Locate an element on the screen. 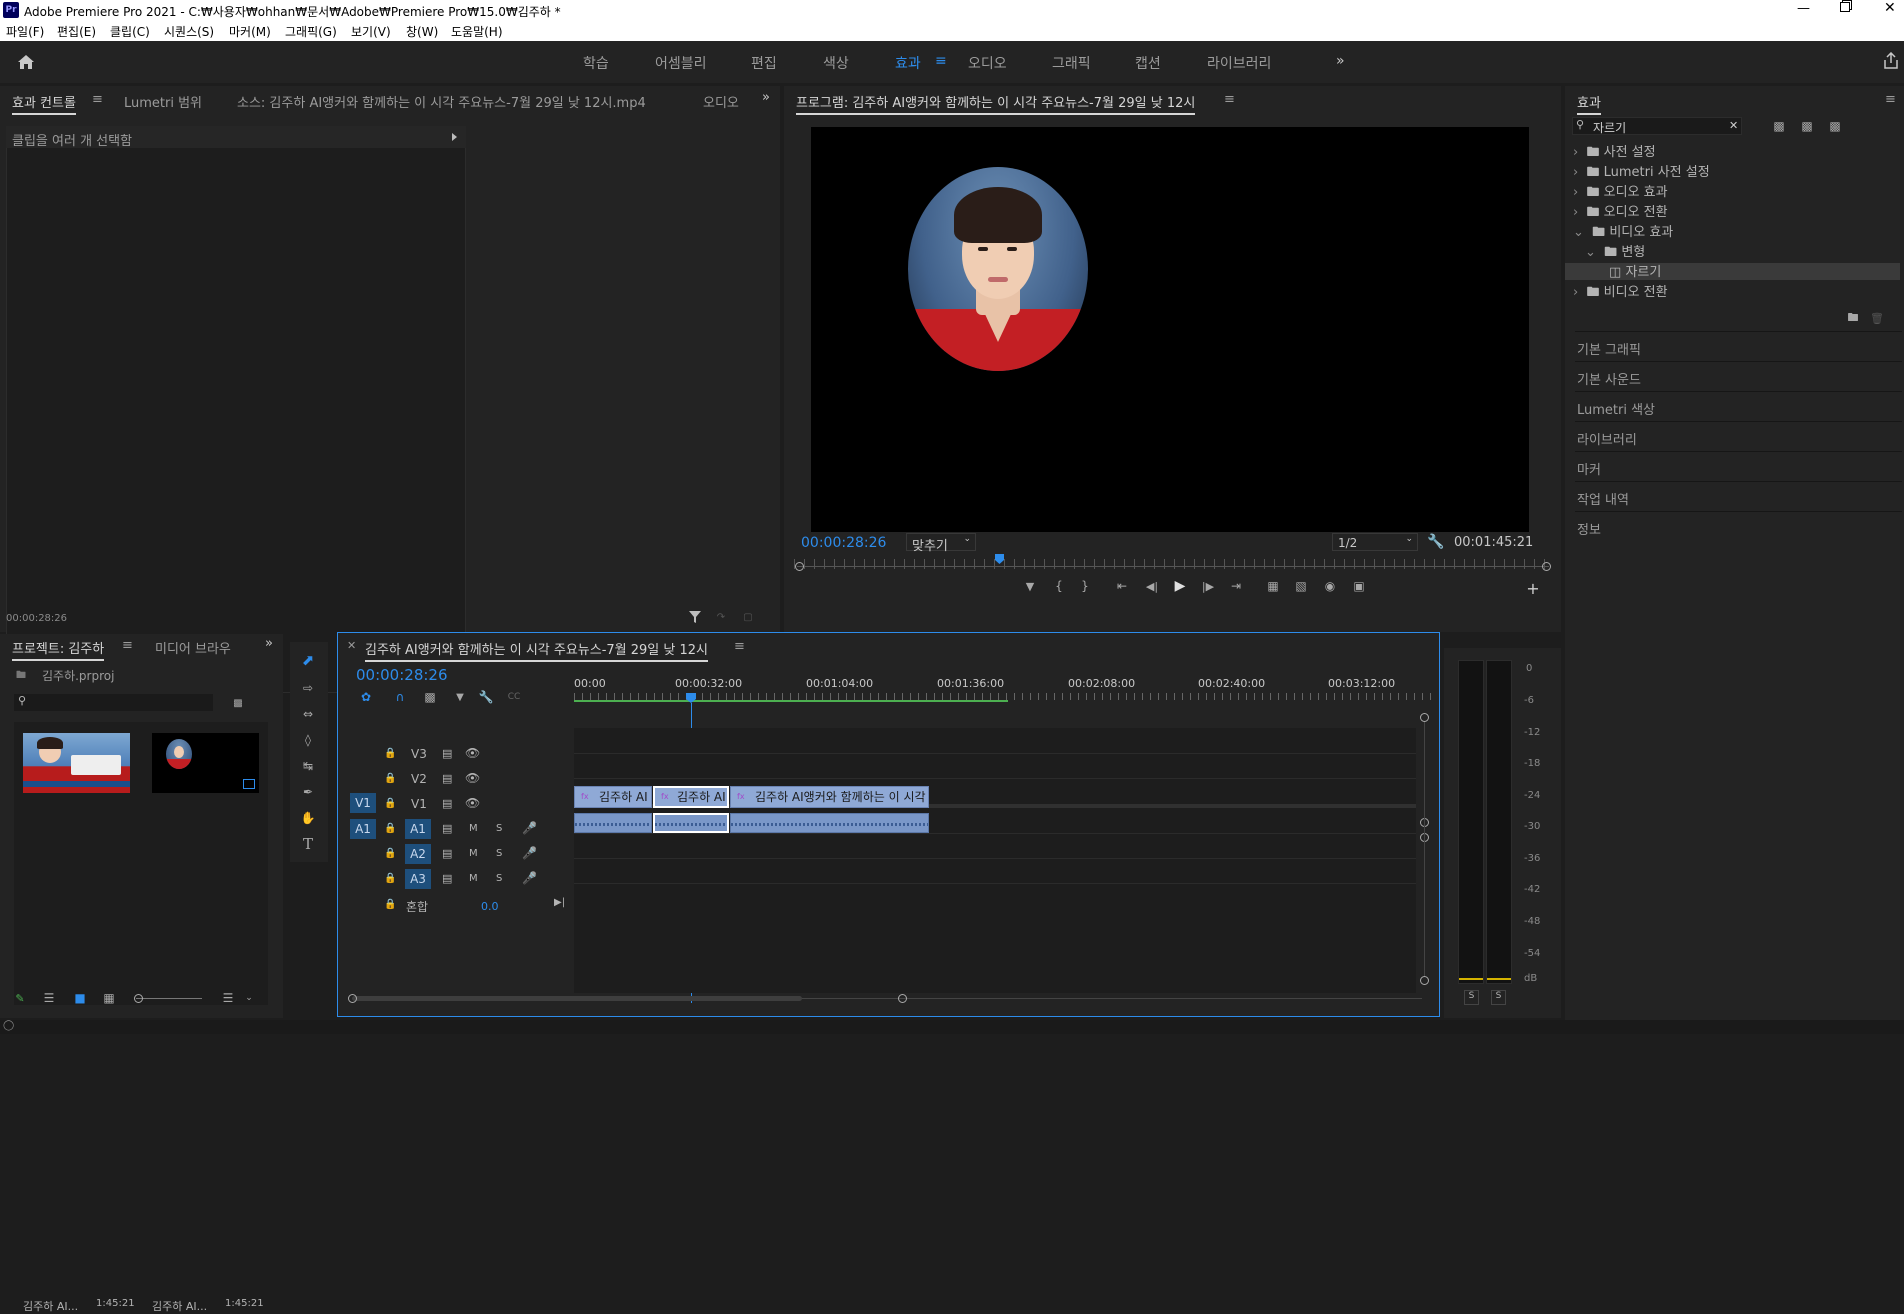 The width and height of the screenshot is (1904, 1314). project-search: ⚲ is located at coordinates (113, 702).